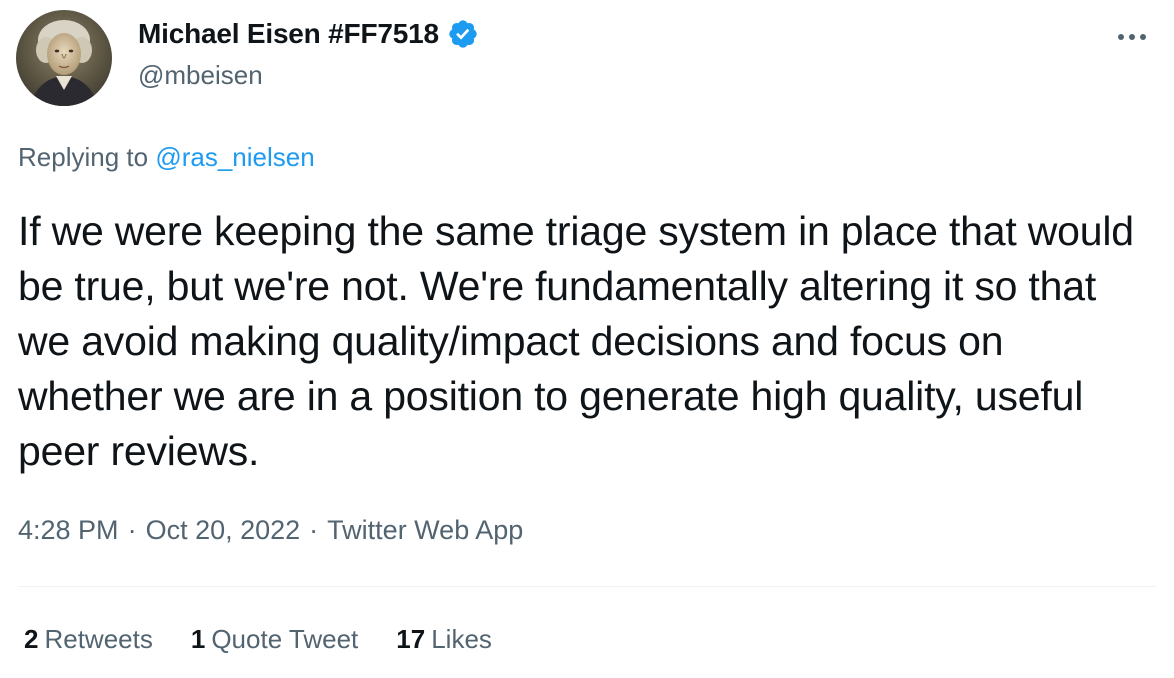  Describe the element at coordinates (425, 530) in the screenshot. I see `tweet-source: Twitter Web App` at that location.